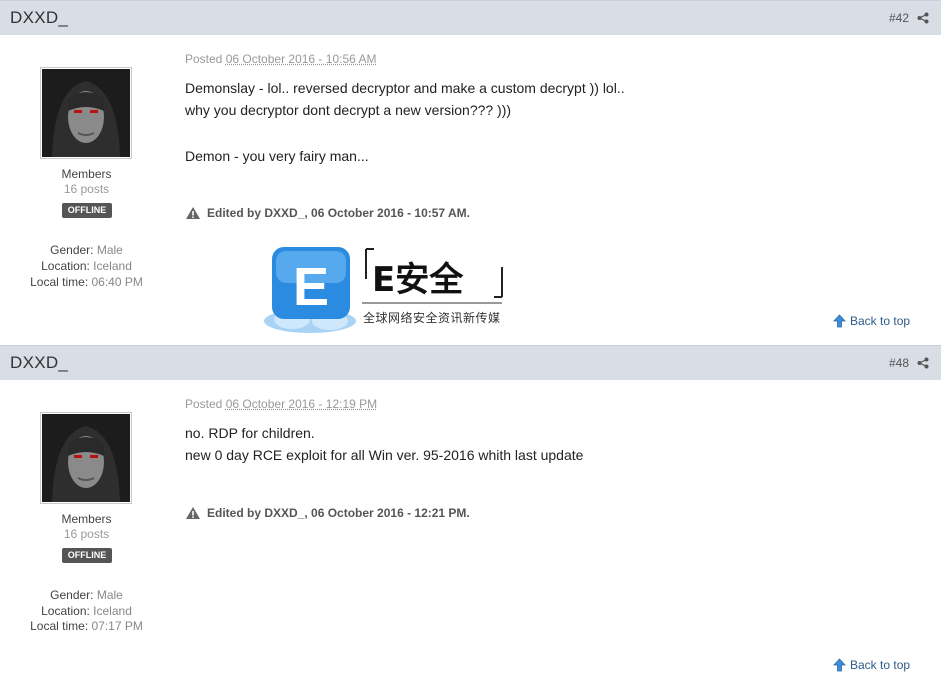 This screenshot has height=680, width=941. What do you see at coordinates (899, 18) in the screenshot?
I see `post-number-link: #42` at bounding box center [899, 18].